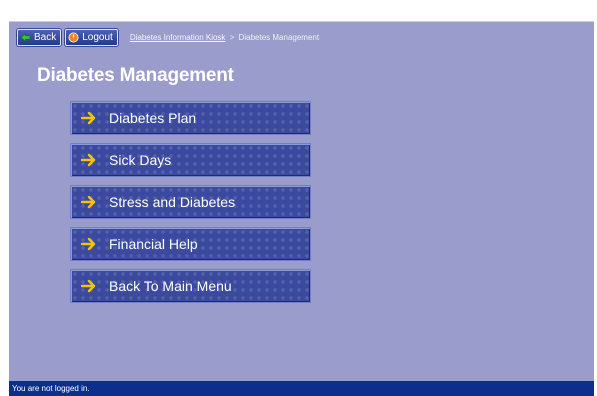 This screenshot has width=597, height=396. Describe the element at coordinates (190, 160) in the screenshot. I see `menu-item-sick-days: Sick Days` at that location.